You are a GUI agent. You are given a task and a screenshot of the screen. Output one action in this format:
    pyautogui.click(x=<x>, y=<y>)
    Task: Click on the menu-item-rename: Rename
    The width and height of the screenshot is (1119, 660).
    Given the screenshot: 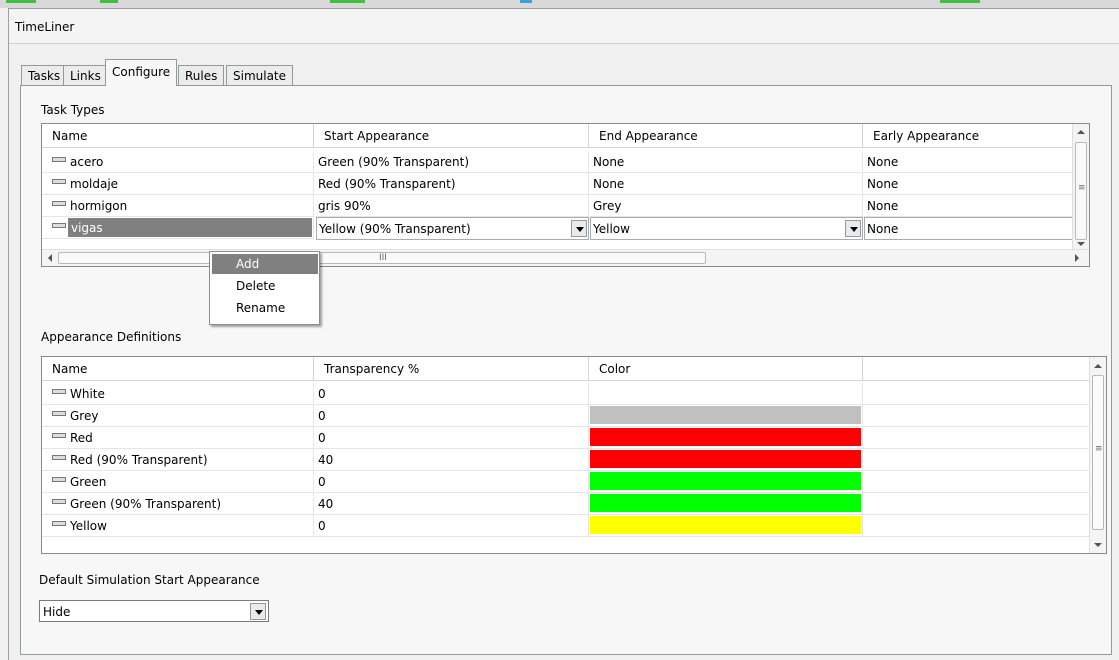 What is the action you would take?
    pyautogui.click(x=265, y=308)
    